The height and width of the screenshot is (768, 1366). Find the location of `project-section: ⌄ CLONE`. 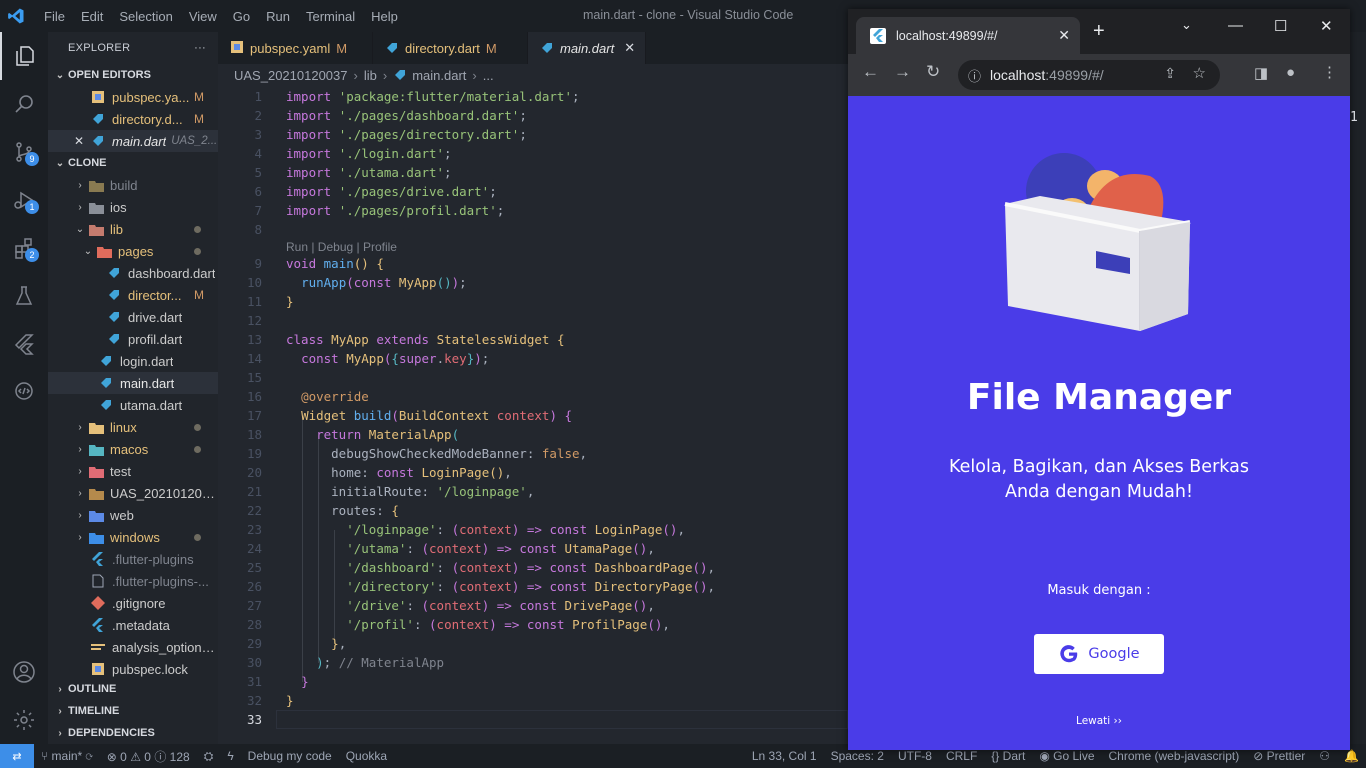

project-section: ⌄ CLONE is located at coordinates (133, 163).